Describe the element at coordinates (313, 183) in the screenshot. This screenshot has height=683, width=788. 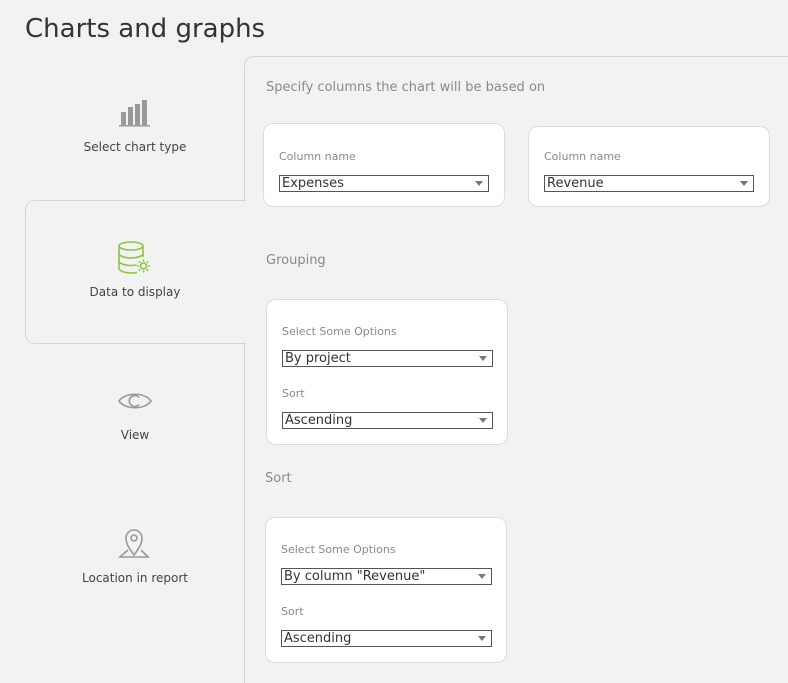
I see `select-value: Expenses` at that location.